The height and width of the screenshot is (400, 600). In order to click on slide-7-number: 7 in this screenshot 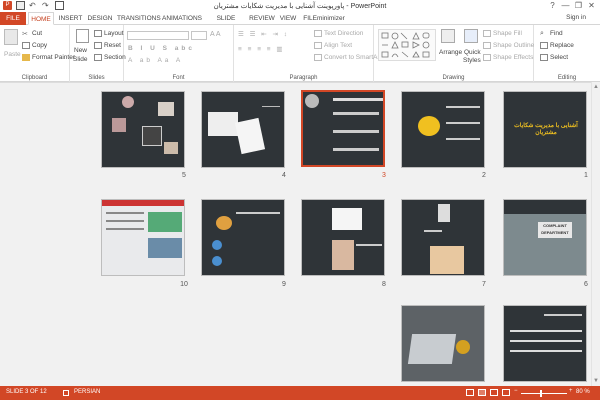, I will do `click(484, 284)`.